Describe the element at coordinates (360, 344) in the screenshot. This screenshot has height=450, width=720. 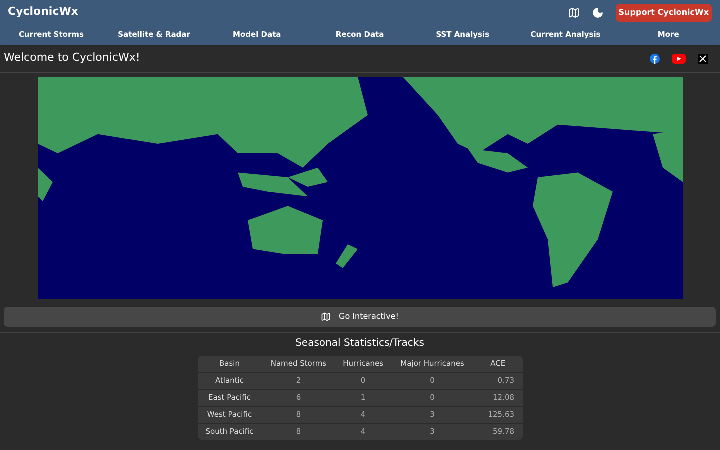
I see `section-title: Seasonal Statistics/Tracks` at that location.